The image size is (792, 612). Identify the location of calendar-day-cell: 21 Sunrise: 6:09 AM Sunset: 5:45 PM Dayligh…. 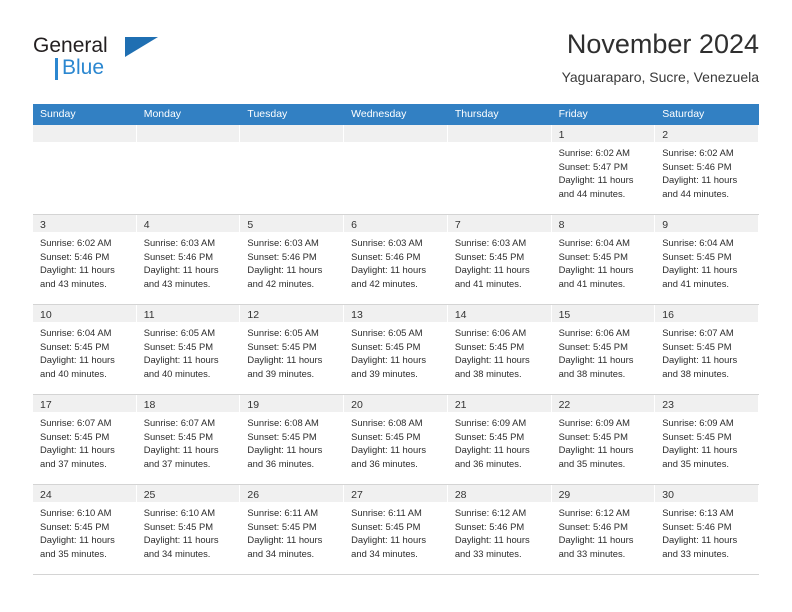
(499, 439).